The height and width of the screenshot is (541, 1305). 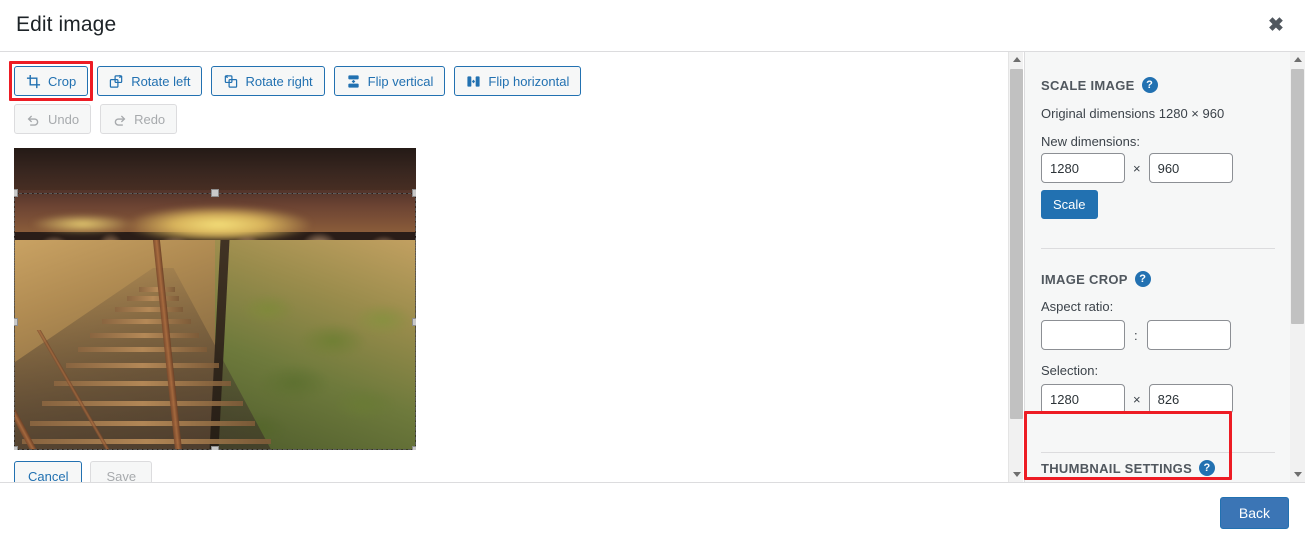 I want to click on thumbnail-settings-heading-label: THUMBNAIL SETTINGS, so click(x=1117, y=468).